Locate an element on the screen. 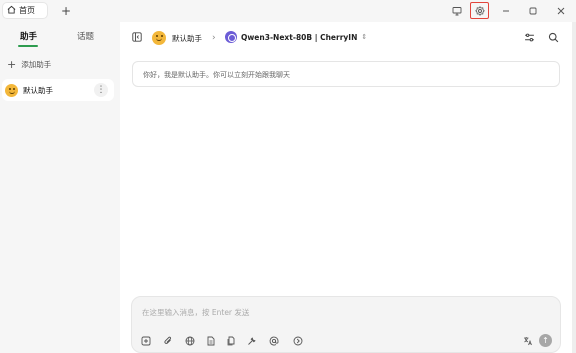  home-icon is located at coordinates (11, 10).